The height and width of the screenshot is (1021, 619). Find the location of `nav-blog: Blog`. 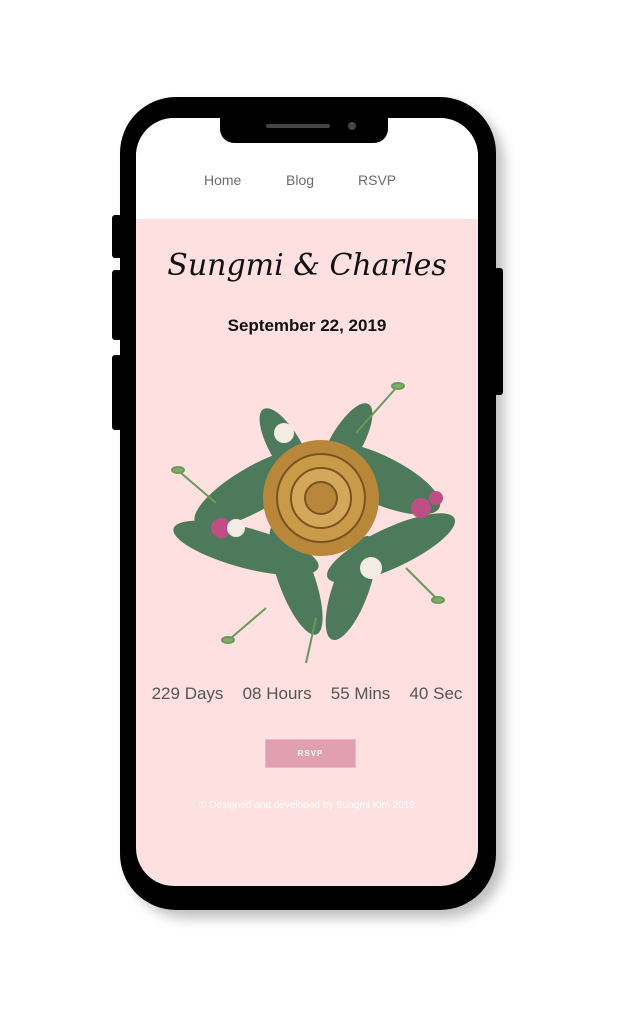

nav-blog: Blog is located at coordinates (300, 180).